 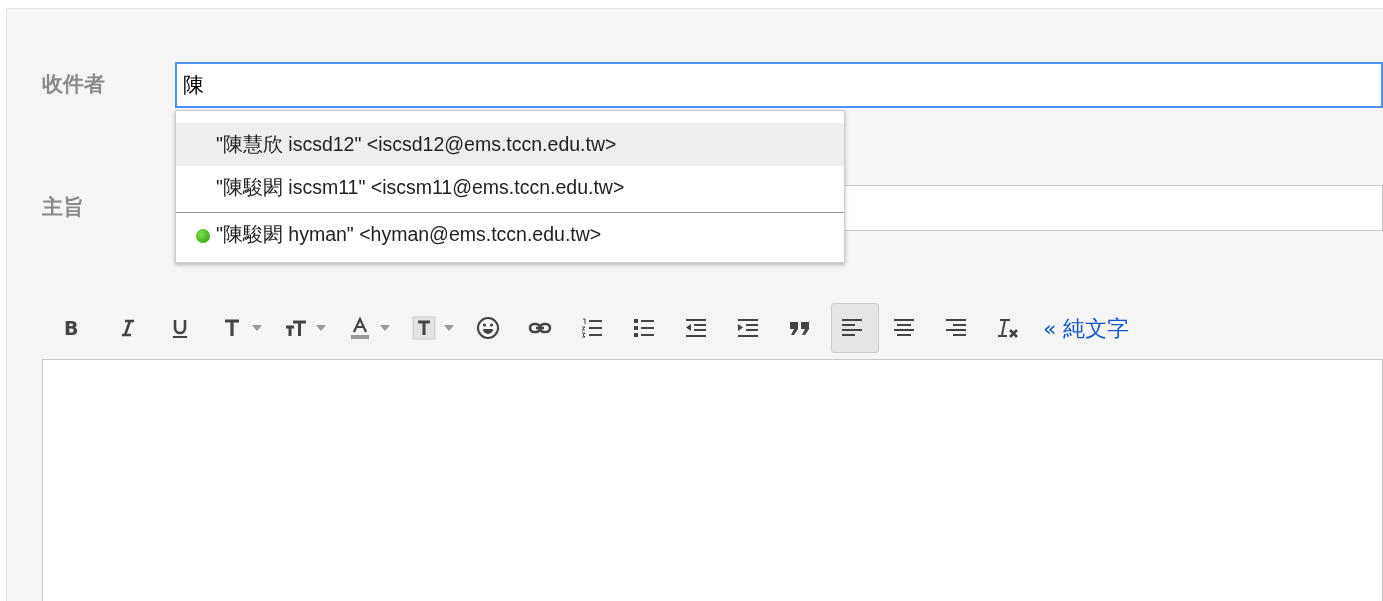 I want to click on highlight-icon, so click(x=424, y=328).